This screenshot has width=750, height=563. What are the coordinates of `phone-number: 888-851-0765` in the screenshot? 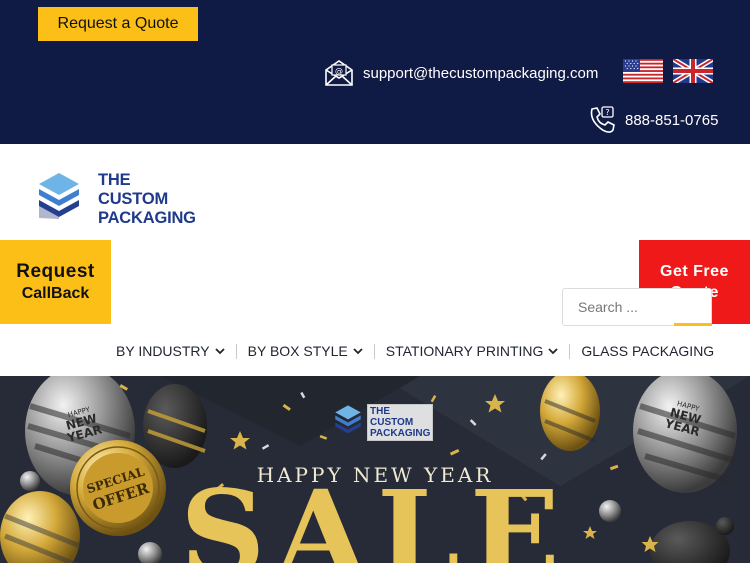 It's located at (671, 120).